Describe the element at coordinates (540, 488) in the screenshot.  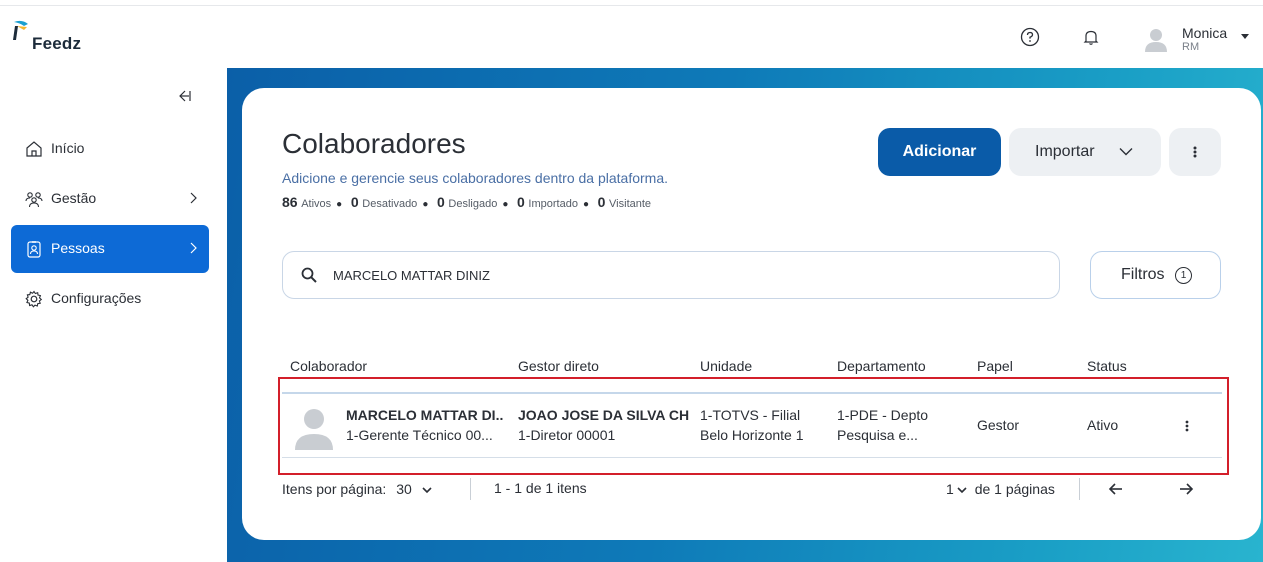
I see `range-text: 1 - 1 de 1 itens` at that location.